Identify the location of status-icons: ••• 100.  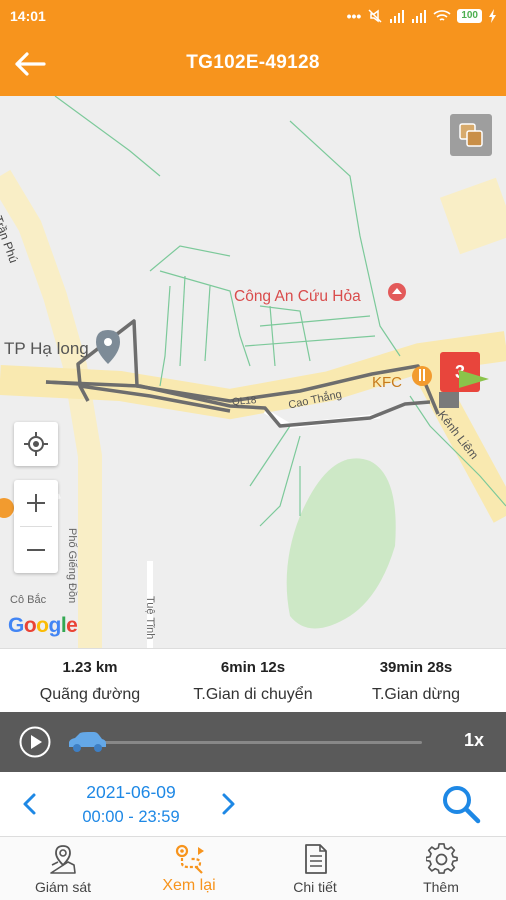
(422, 16).